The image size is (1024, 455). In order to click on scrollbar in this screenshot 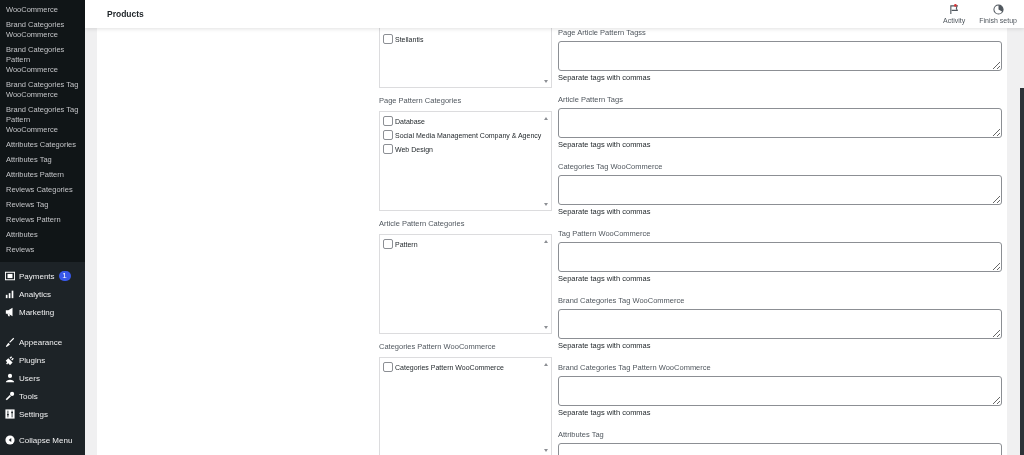, I will do `click(1022, 271)`.